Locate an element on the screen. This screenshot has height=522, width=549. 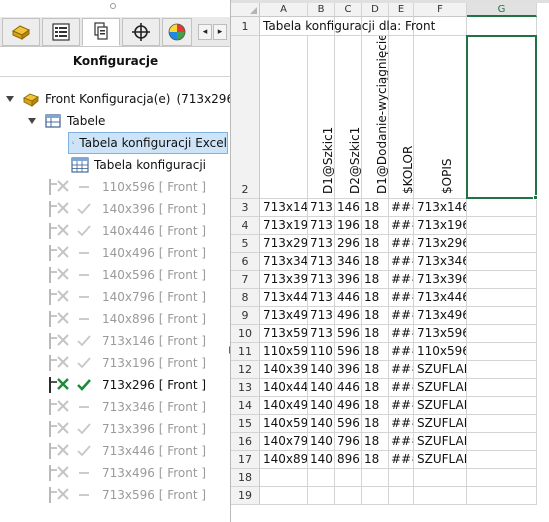
row-header: 5 is located at coordinates (245, 244).